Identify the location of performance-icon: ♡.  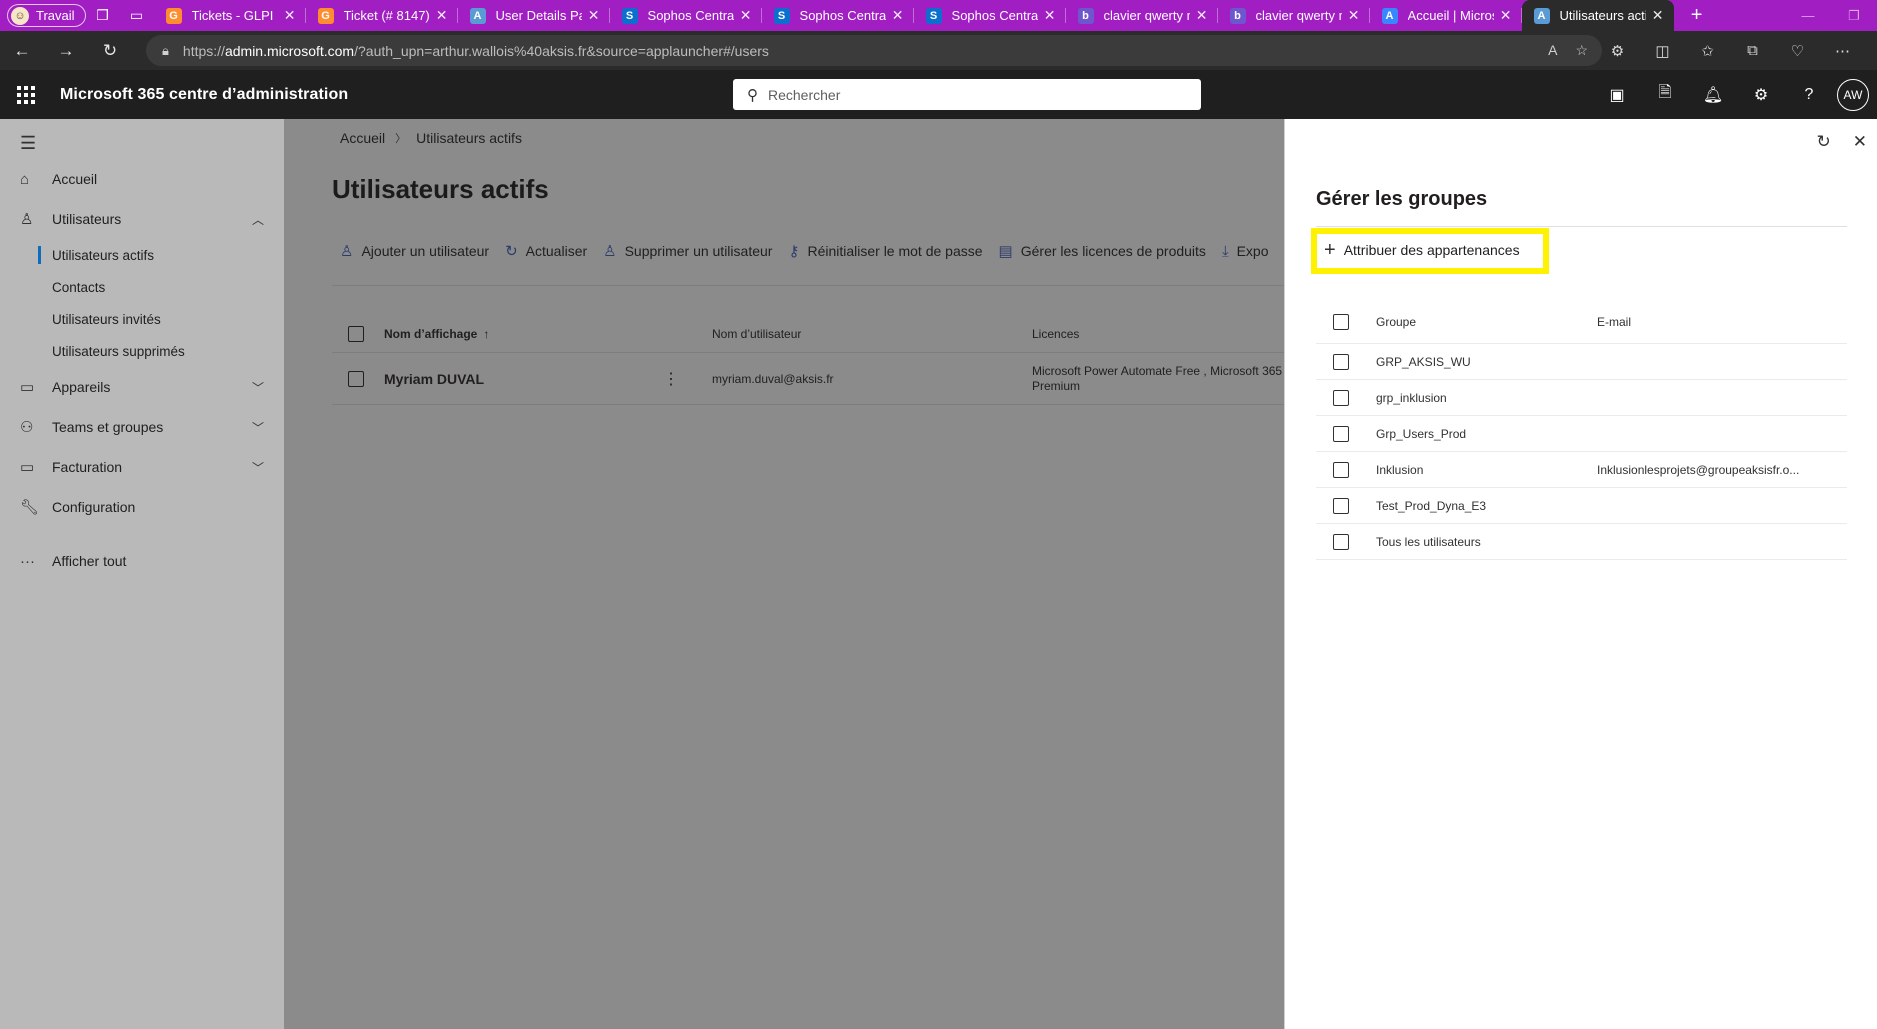
(1797, 51).